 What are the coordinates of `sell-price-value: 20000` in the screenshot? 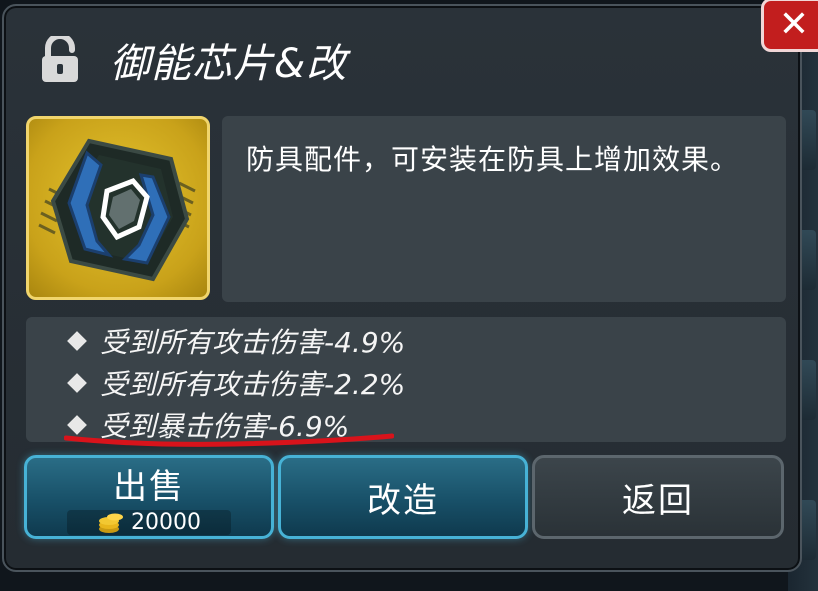 It's located at (166, 522).